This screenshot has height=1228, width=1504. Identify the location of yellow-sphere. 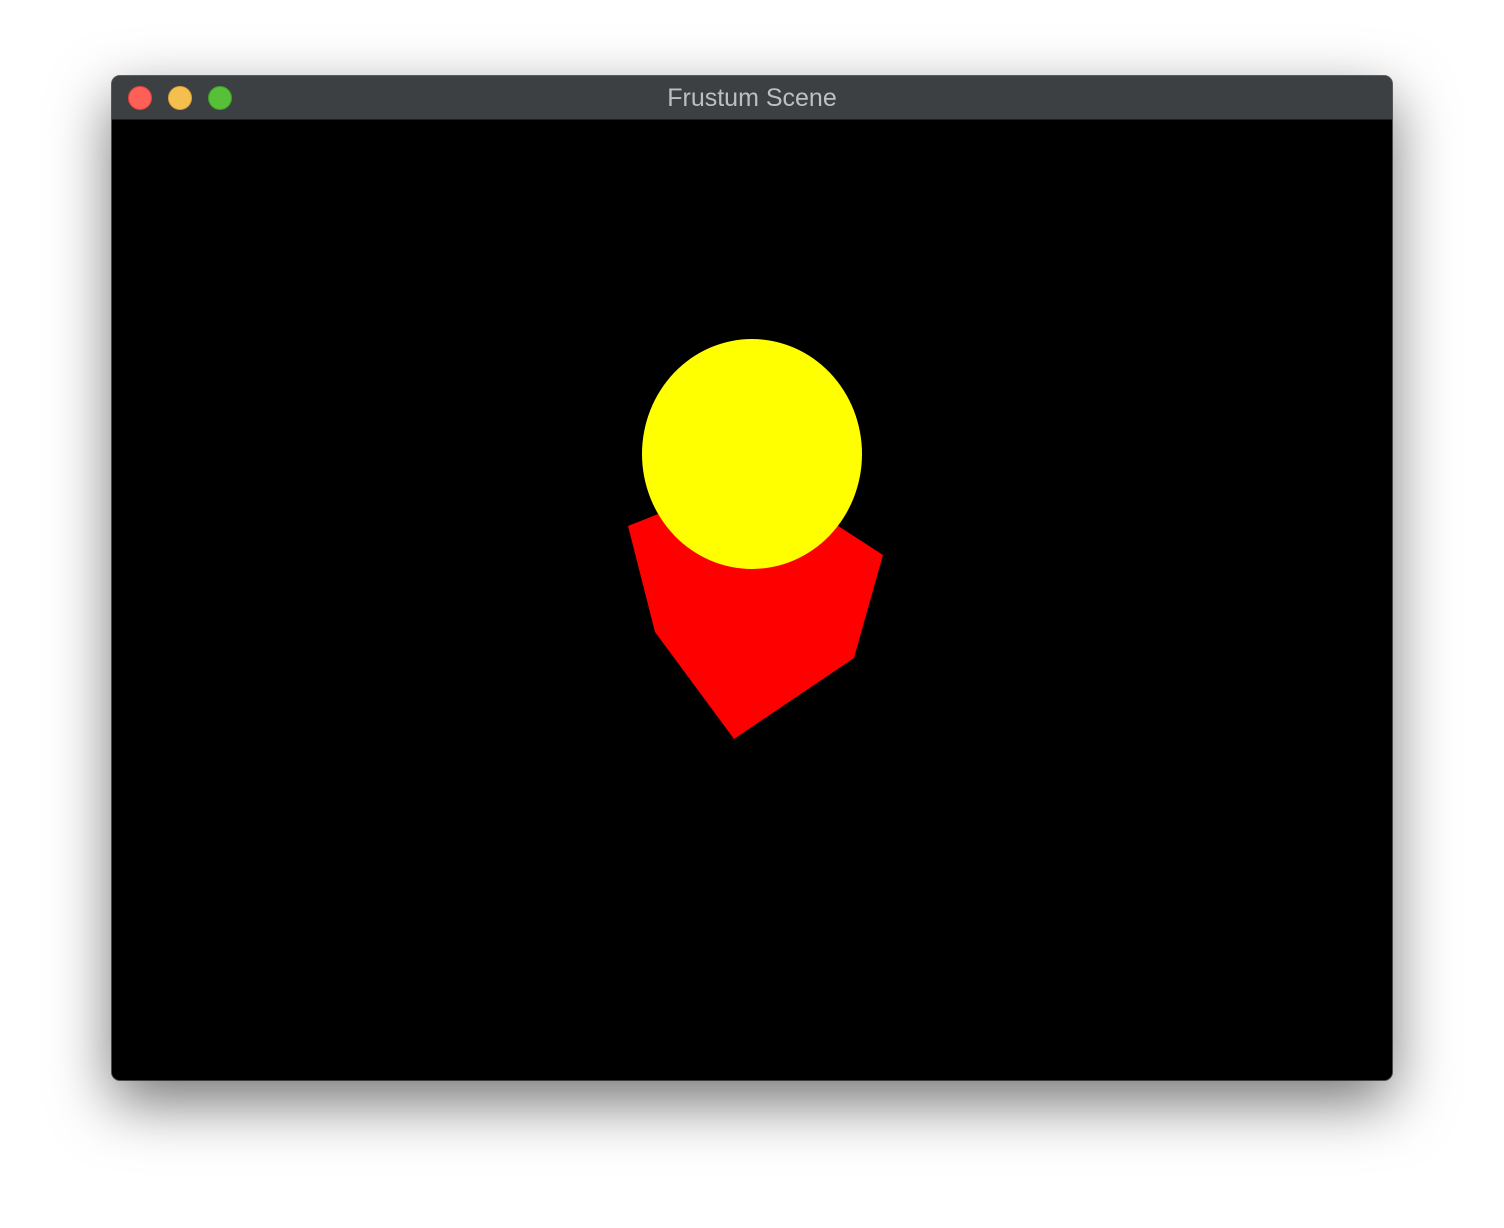
(752, 454).